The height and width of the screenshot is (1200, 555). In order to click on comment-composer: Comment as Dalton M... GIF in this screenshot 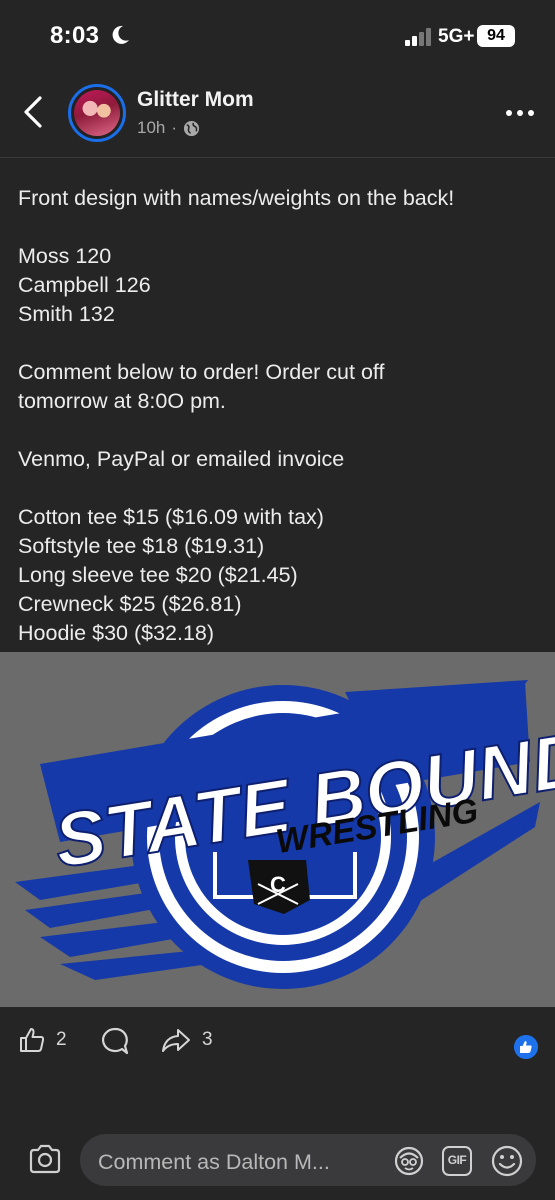, I will do `click(277, 1160)`.